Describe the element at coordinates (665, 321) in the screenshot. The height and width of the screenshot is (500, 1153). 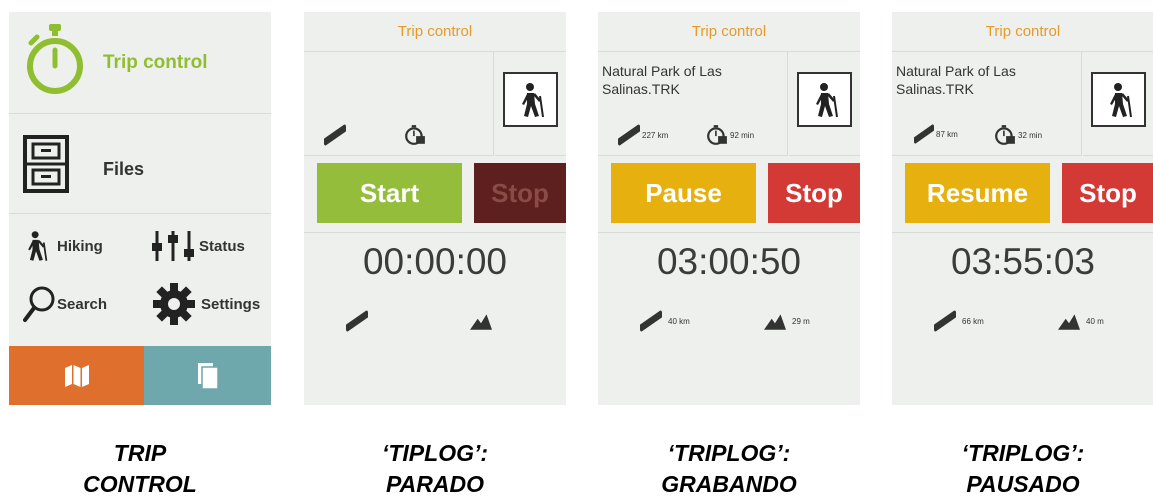
I see `trip-distance: 40 km` at that location.